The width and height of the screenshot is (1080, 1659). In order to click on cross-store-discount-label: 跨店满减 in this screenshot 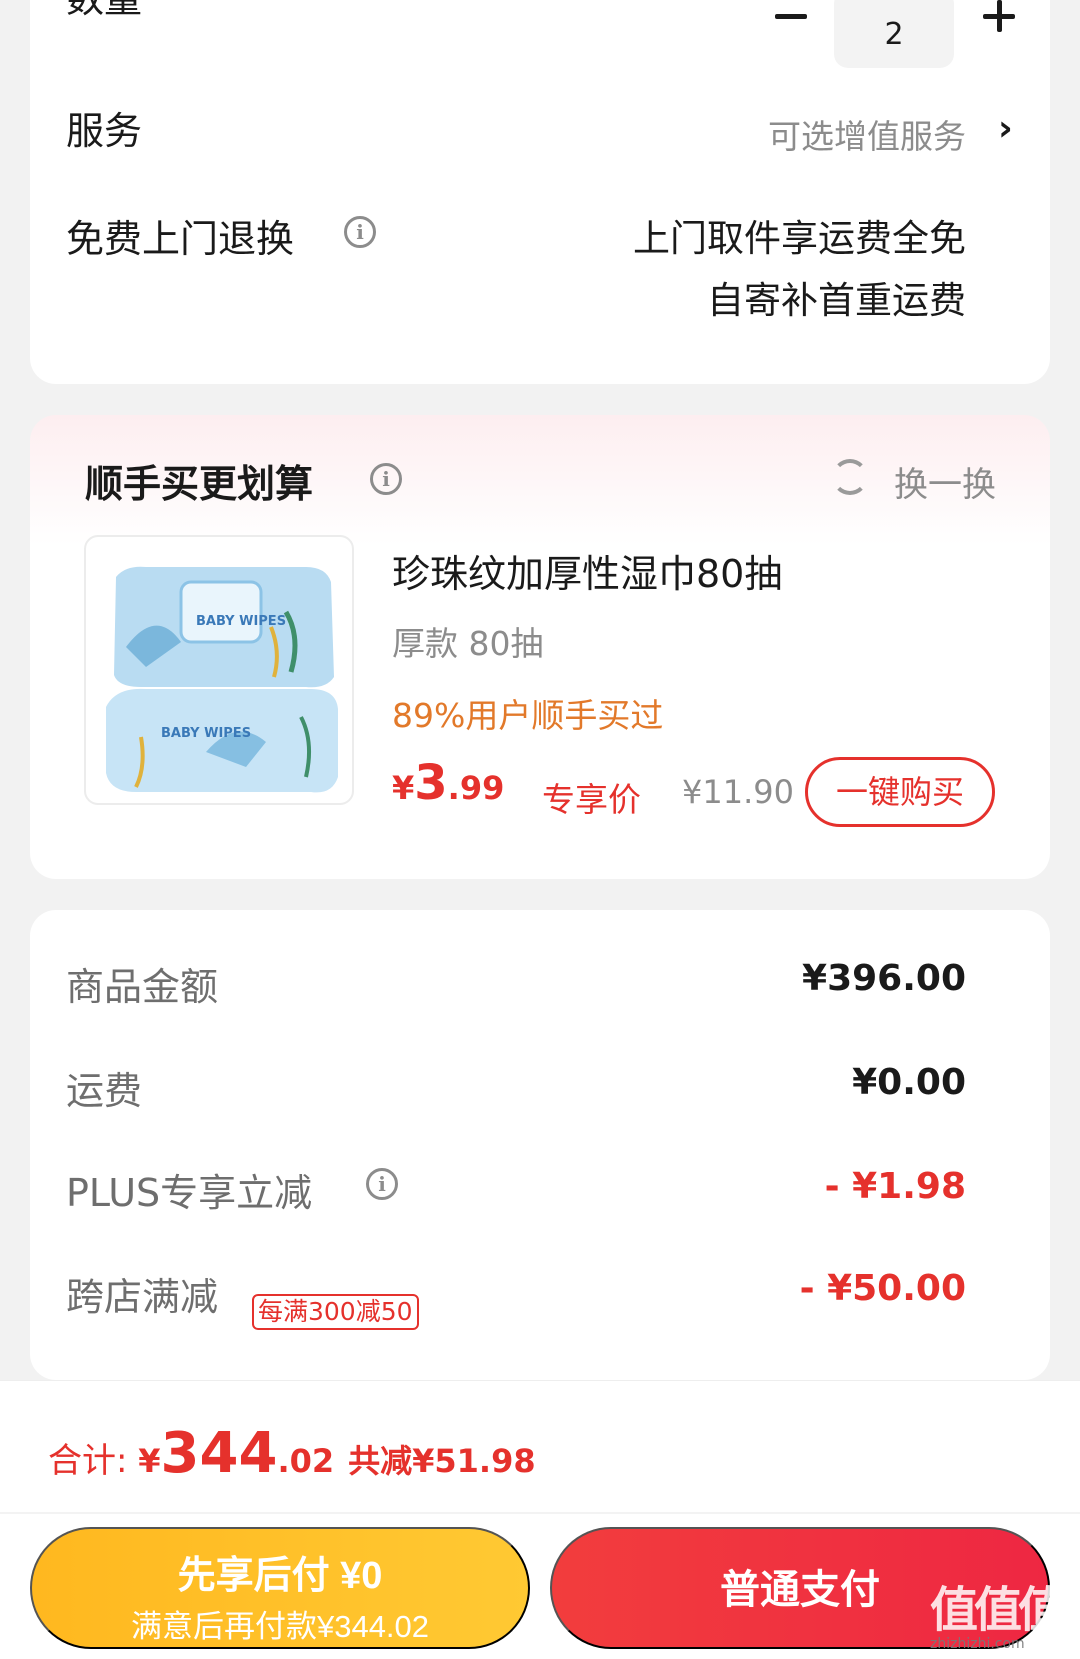, I will do `click(142, 1297)`.